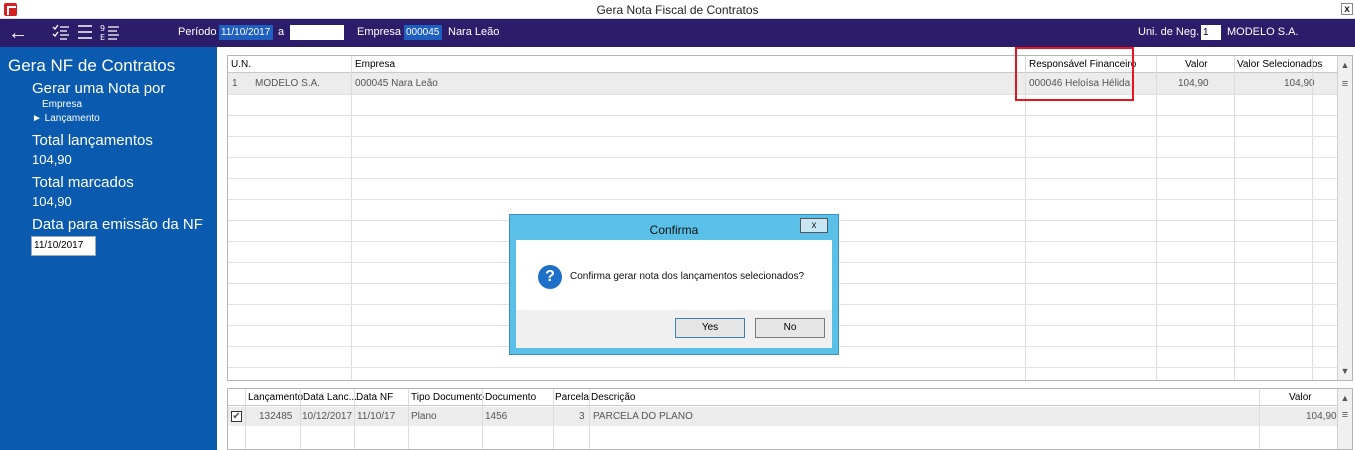 The image size is (1355, 450). I want to click on col-data-nf-header: Data NF, so click(374, 397).